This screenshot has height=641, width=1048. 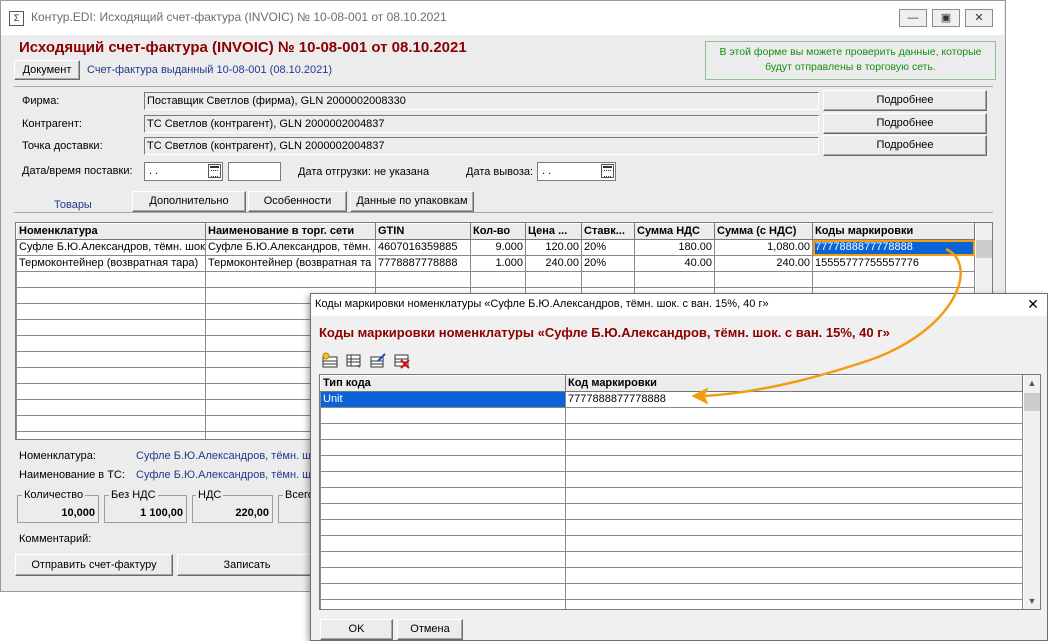 I want to click on table-cell: Термоконтейнер (возвратная та, so click(x=290, y=263).